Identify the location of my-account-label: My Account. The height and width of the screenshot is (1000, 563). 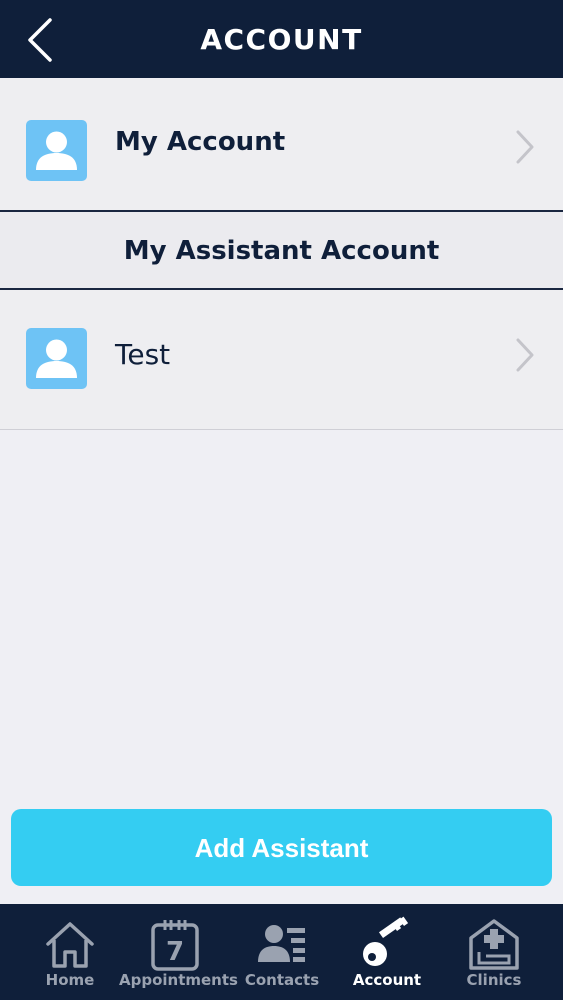
(200, 142).